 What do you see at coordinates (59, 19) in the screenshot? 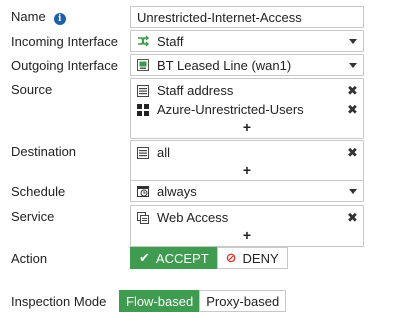
I see `info-icon: i` at bounding box center [59, 19].